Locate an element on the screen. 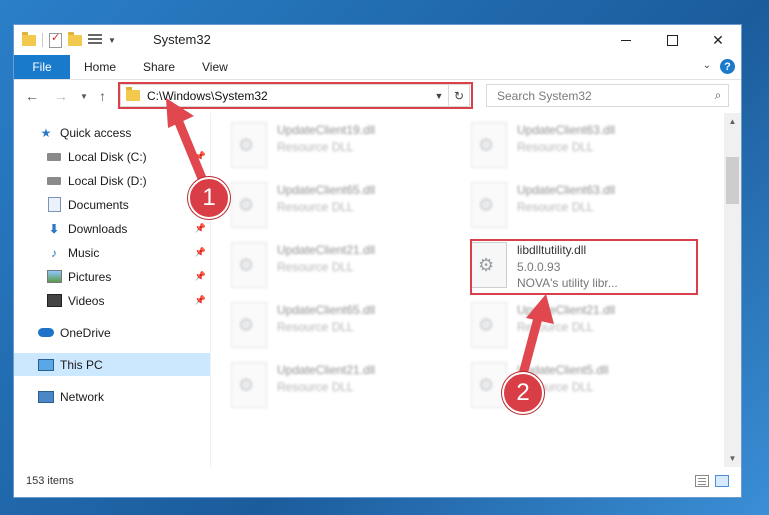  tab-view: View is located at coordinates (215, 67).